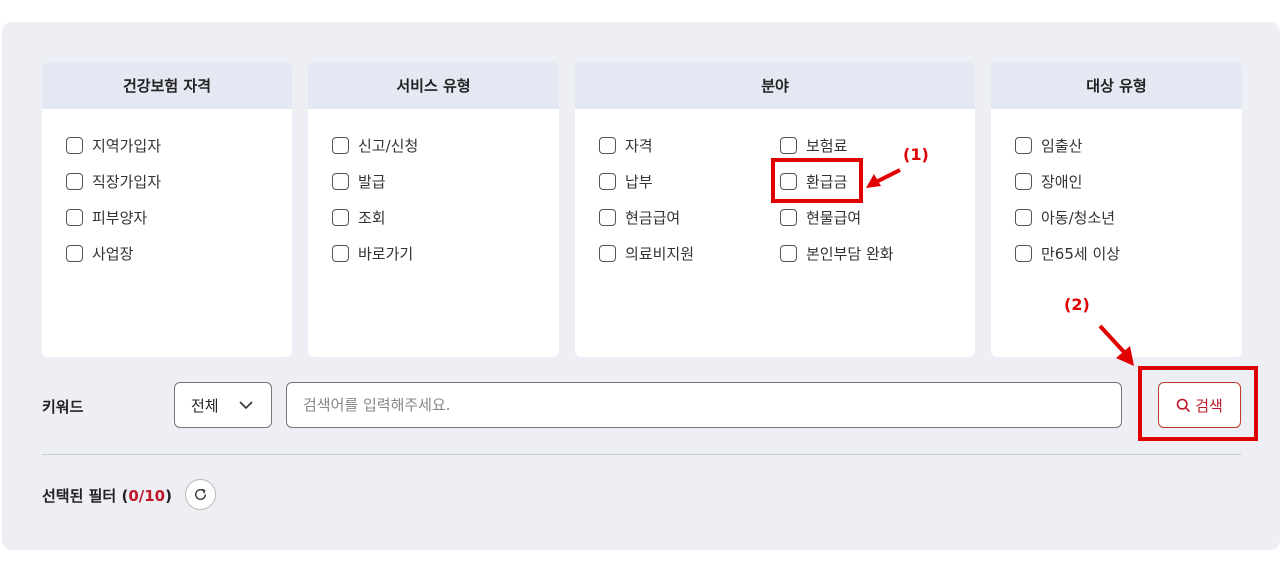 The height and width of the screenshot is (568, 1280). I want to click on option-premium: 보험료, so click(813, 145).